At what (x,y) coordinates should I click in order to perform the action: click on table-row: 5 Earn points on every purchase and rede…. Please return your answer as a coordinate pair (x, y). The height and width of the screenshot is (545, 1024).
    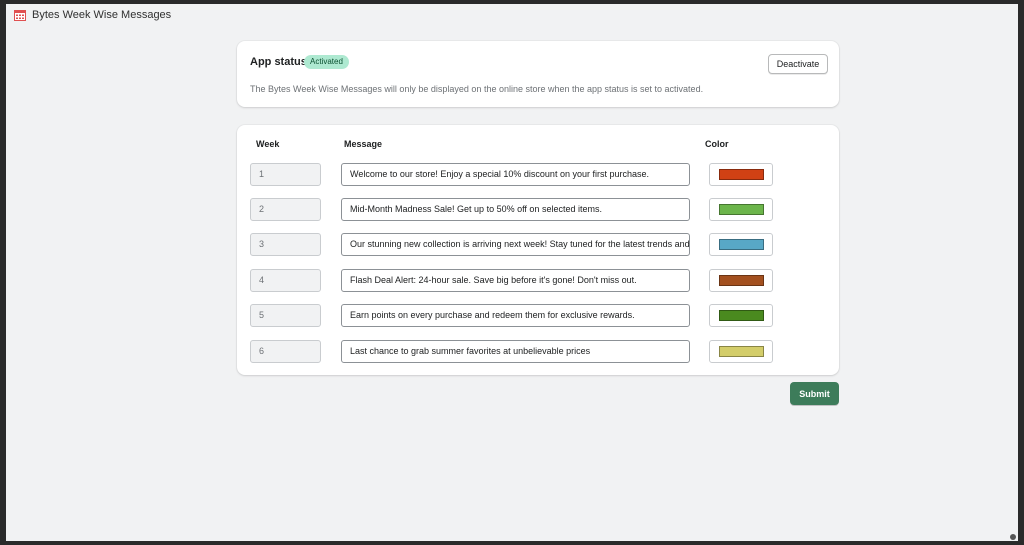
    Looking at the image, I should click on (538, 316).